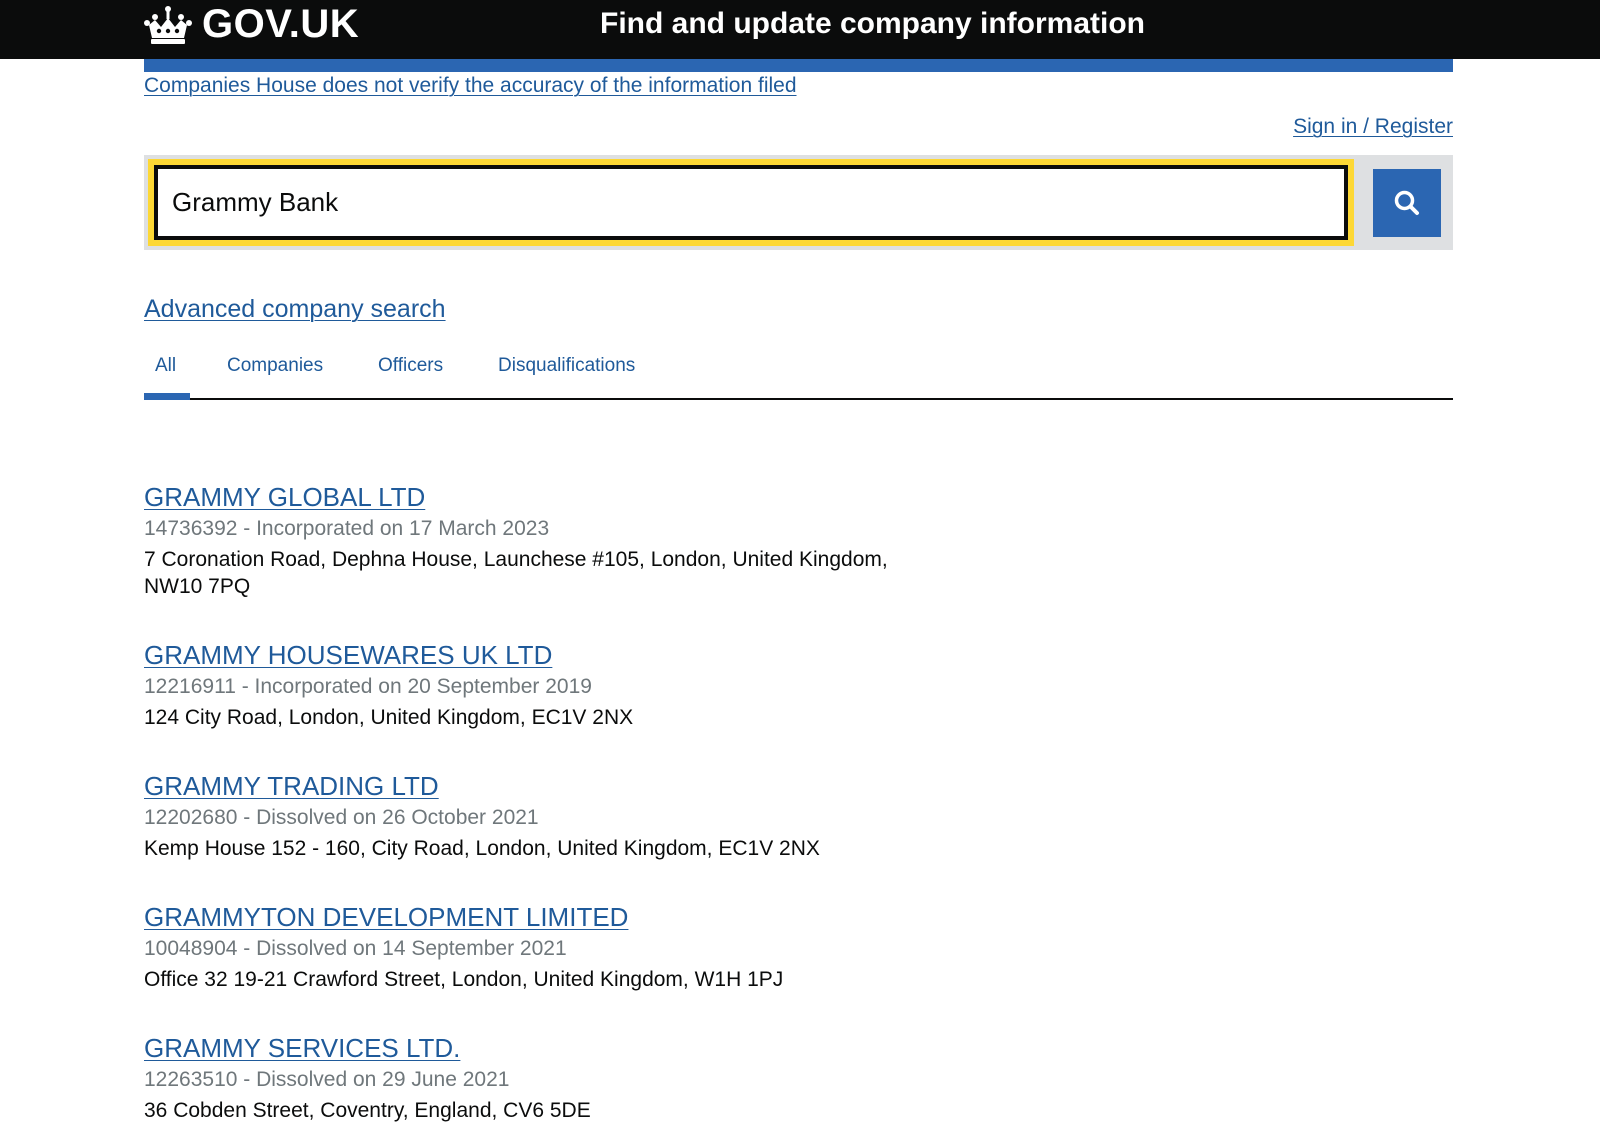 This screenshot has width=1600, height=1140. What do you see at coordinates (327, 1079) in the screenshot?
I see `result-company-meta: 12263510 - Dissolved on 29 June 2021` at bounding box center [327, 1079].